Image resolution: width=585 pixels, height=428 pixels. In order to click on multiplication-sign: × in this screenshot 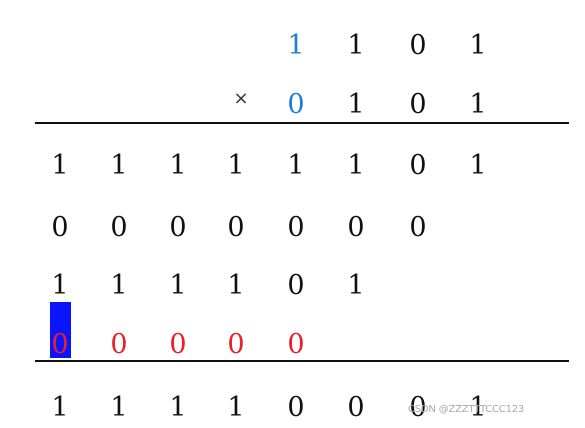, I will do `click(241, 98)`.